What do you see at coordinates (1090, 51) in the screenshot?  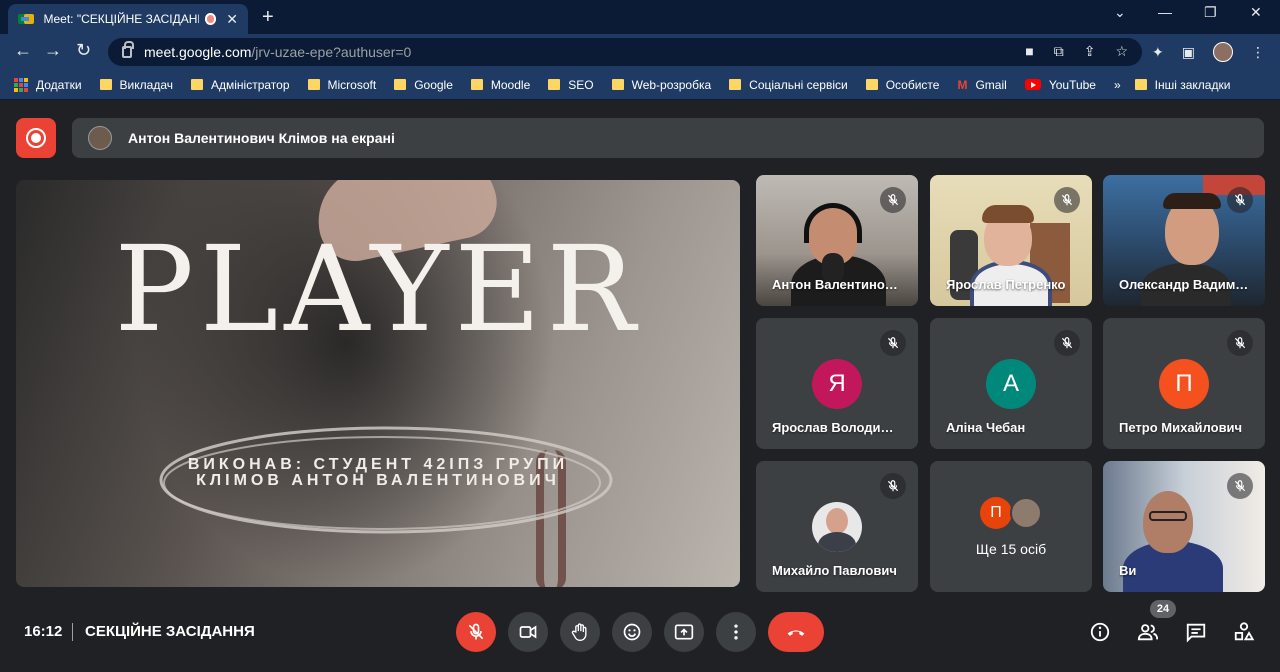 I see `share-icon: ⇪` at bounding box center [1090, 51].